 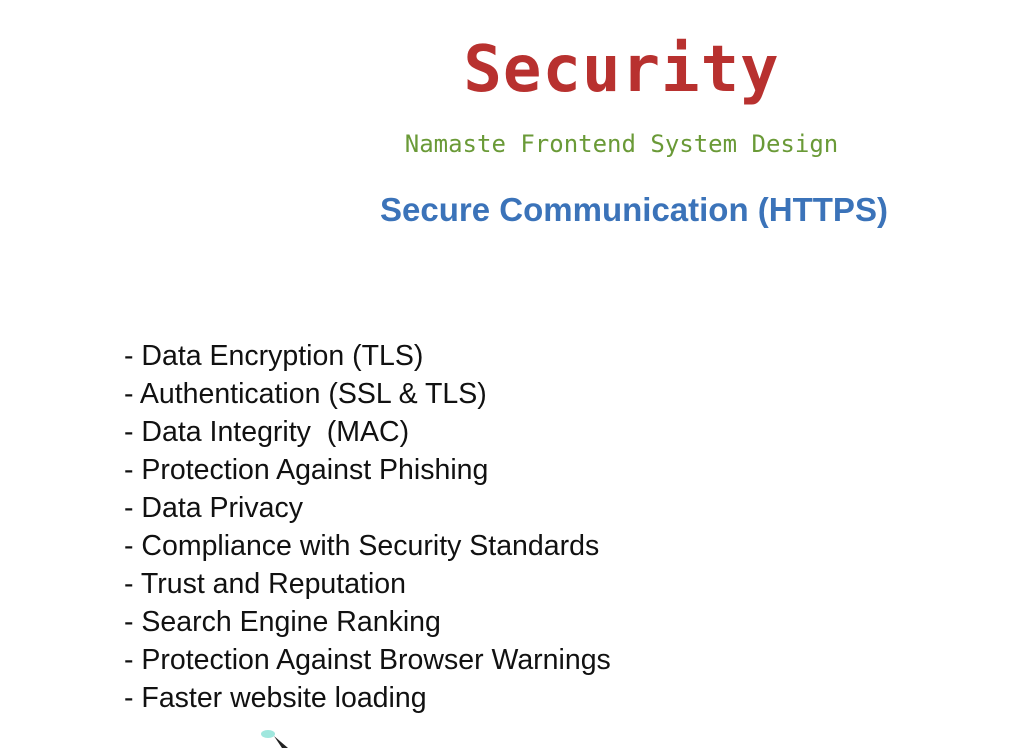 I want to click on list-item: - Data Privacy, so click(x=213, y=508).